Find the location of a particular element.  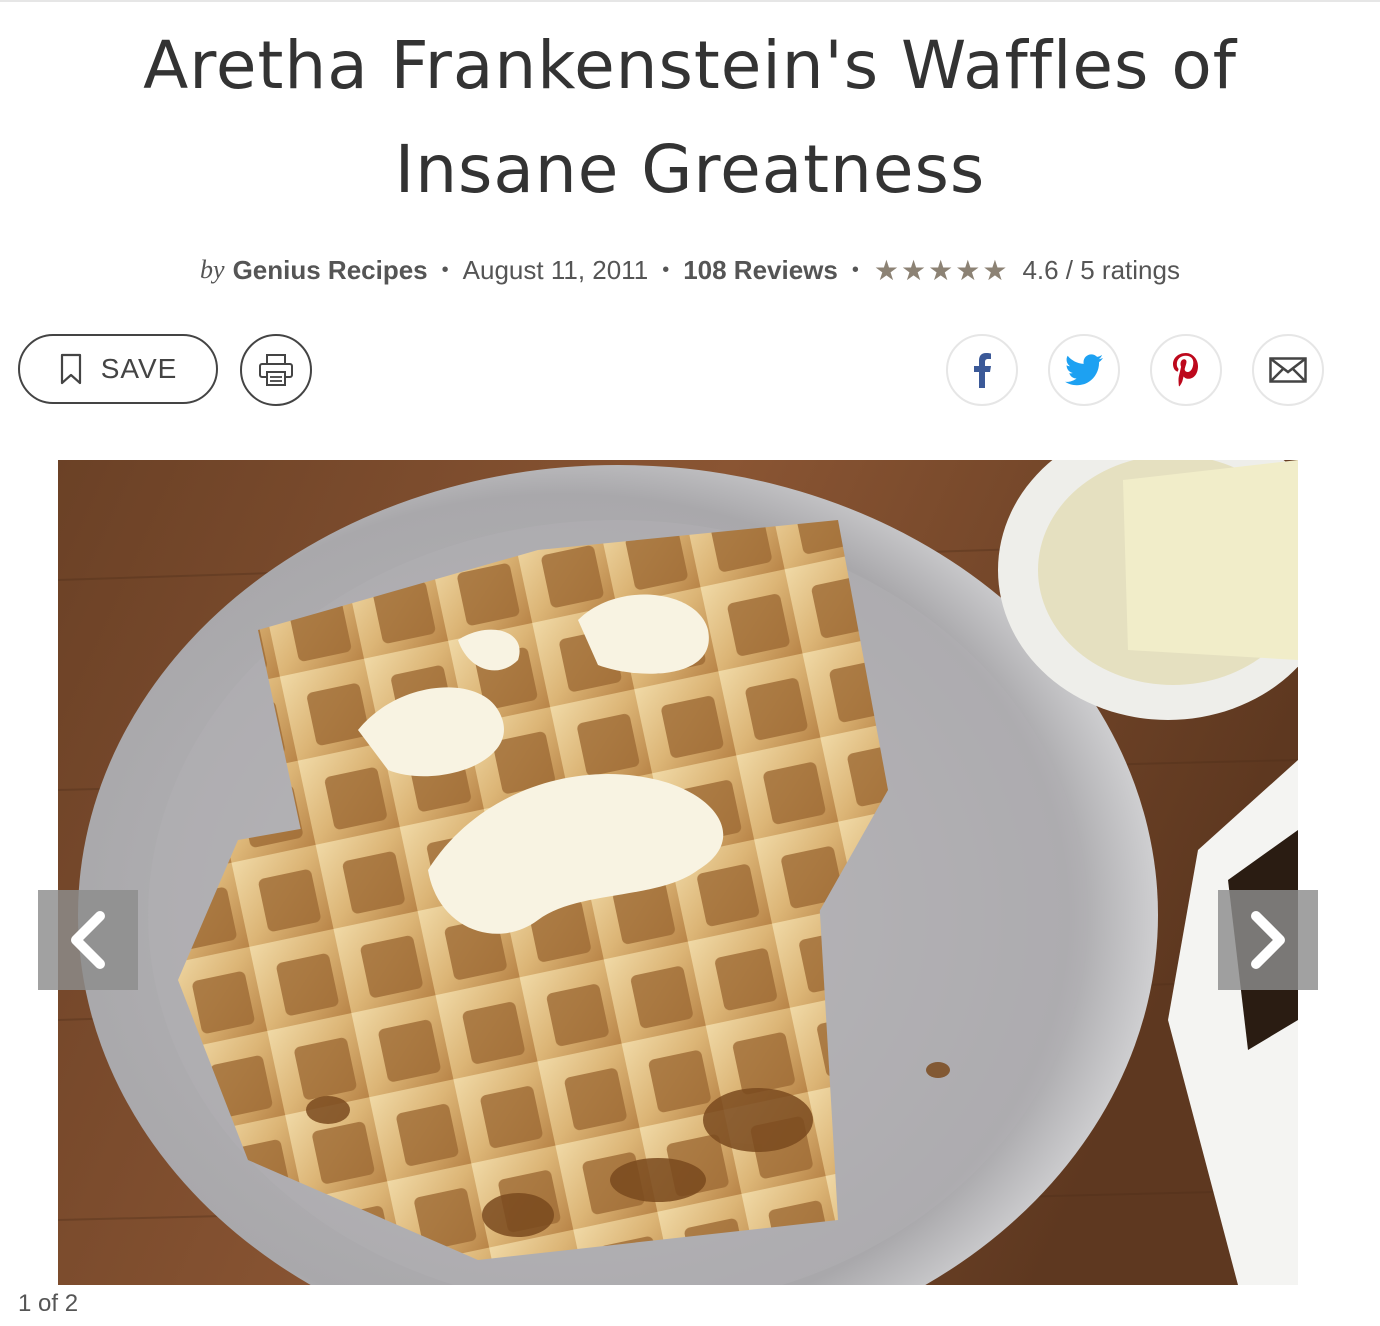

gallery-prev-button is located at coordinates (88, 940).